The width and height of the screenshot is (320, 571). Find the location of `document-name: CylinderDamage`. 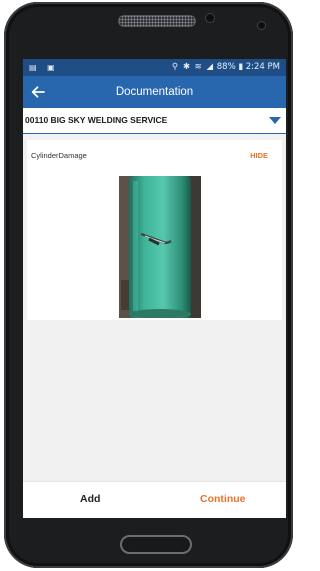

document-name: CylinderDamage is located at coordinates (59, 155).